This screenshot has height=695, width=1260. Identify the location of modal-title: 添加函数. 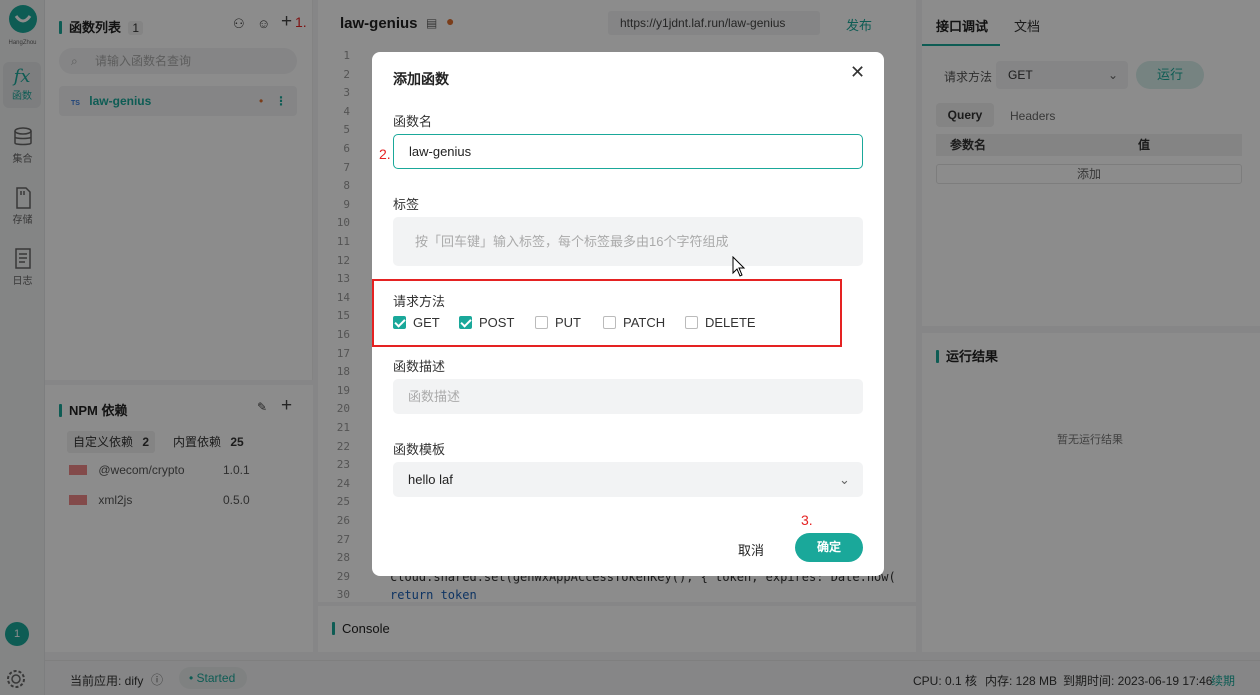
(421, 79).